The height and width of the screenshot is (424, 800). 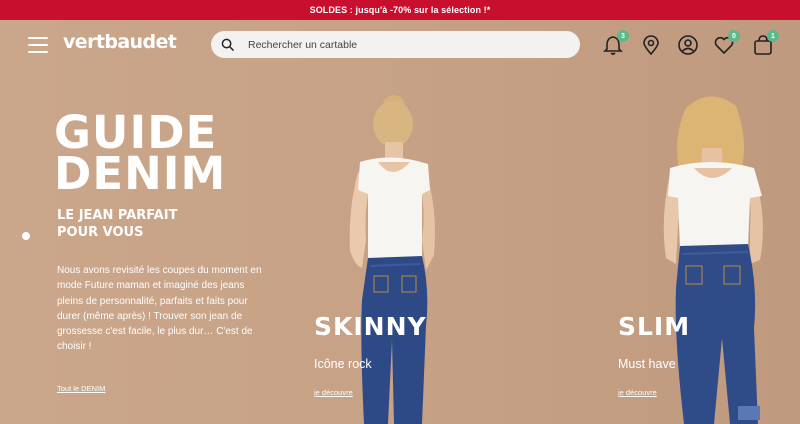 What do you see at coordinates (734, 36) in the screenshot?
I see `wishlist-badge: 0` at bounding box center [734, 36].